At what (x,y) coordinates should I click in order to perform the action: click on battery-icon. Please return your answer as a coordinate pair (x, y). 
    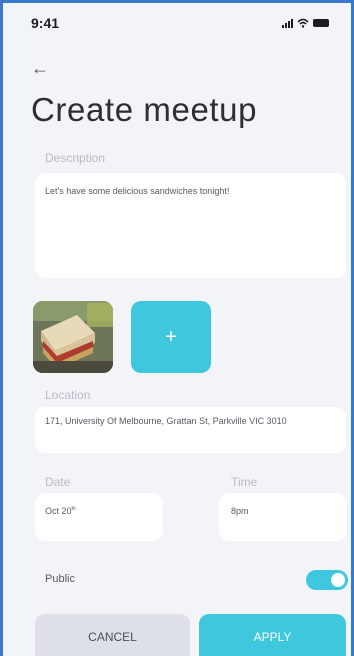
    Looking at the image, I should click on (321, 23).